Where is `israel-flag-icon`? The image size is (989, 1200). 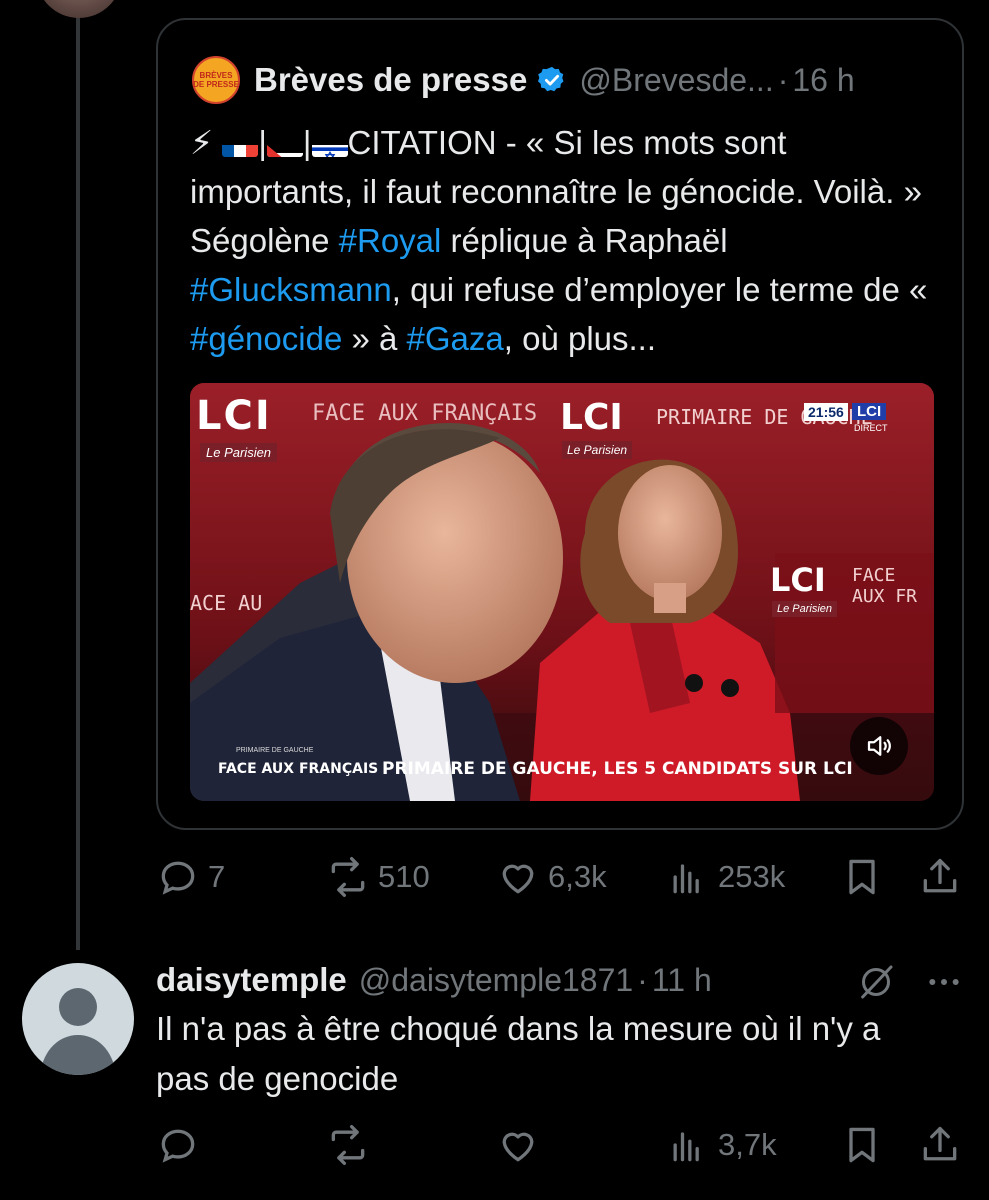
israel-flag-icon is located at coordinates (329, 145).